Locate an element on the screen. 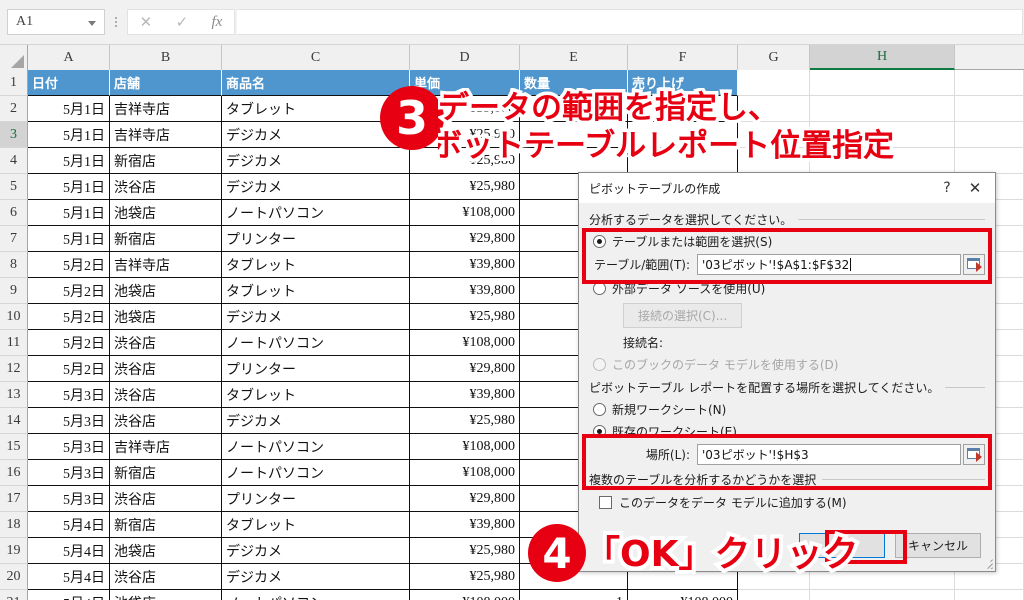  column-header-g: G is located at coordinates (774, 57).